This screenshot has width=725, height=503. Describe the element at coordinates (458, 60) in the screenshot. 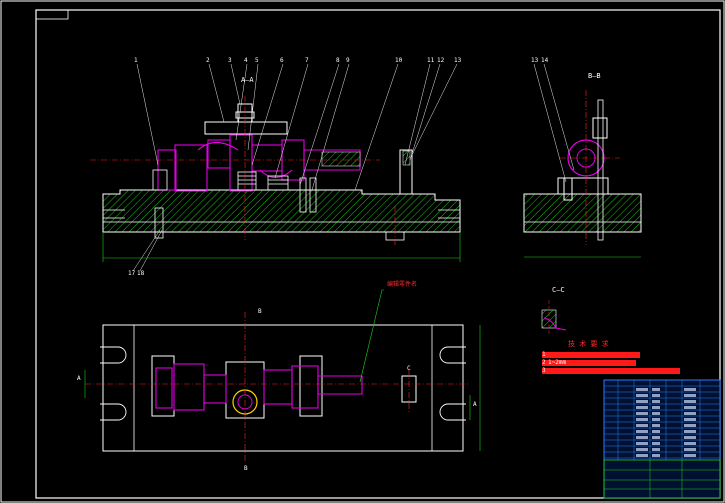

I see `balloon-aa-13: 13` at that location.